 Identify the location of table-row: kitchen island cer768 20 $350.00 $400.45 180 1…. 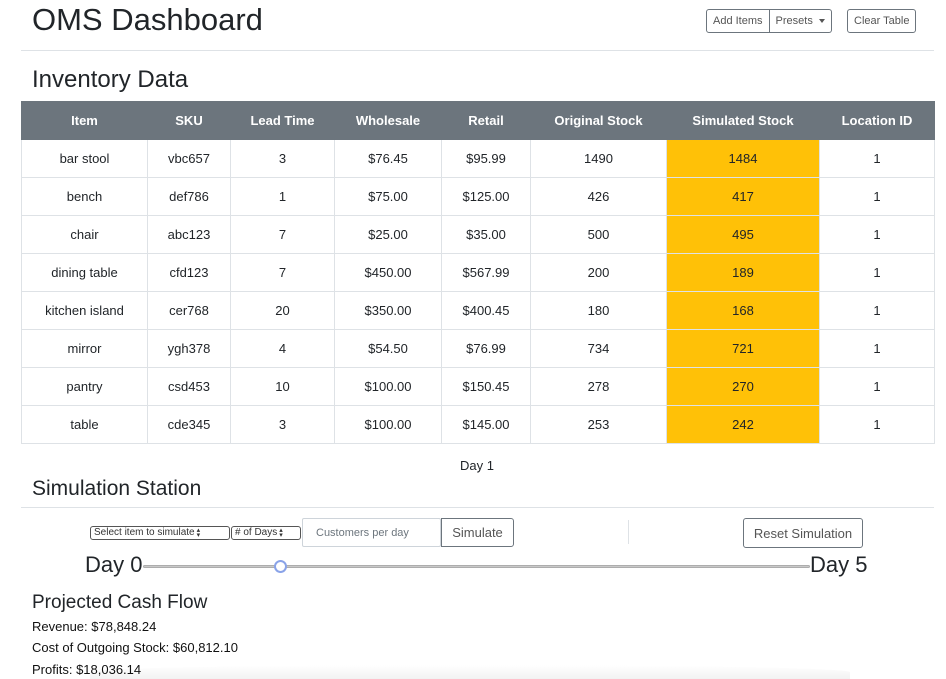
(478, 310).